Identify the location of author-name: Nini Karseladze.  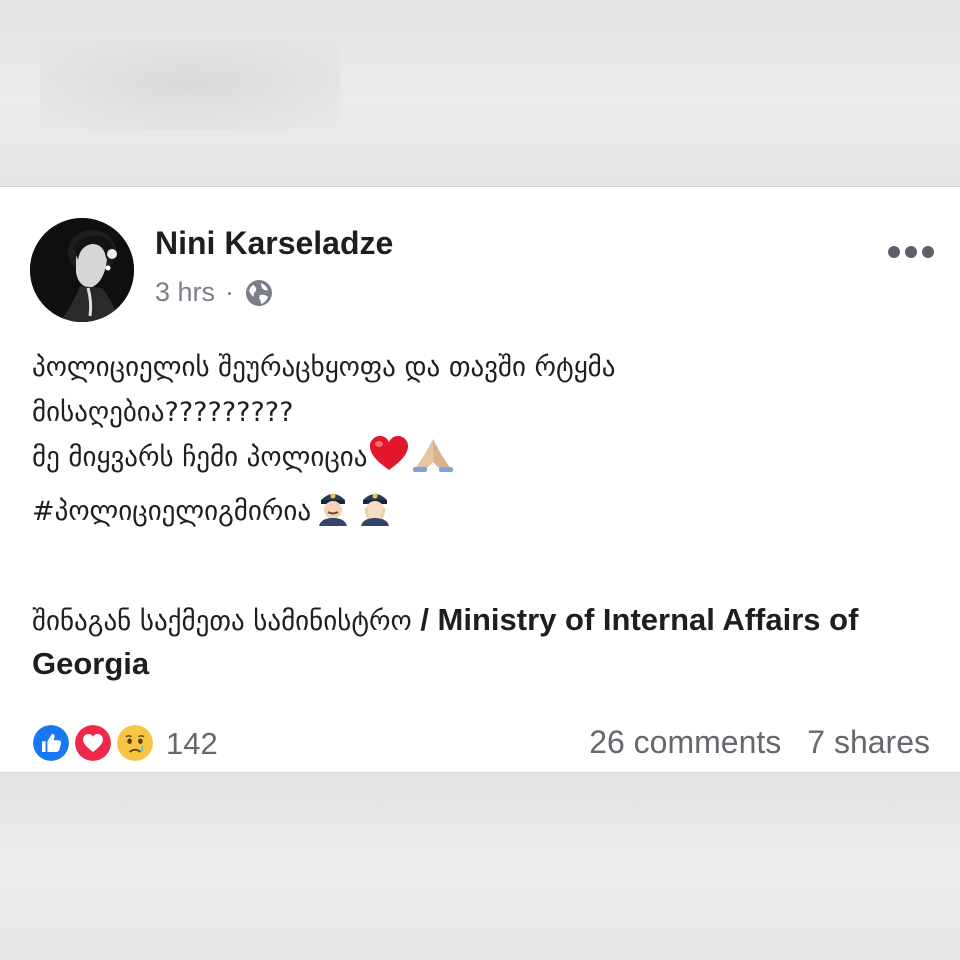
(274, 243).